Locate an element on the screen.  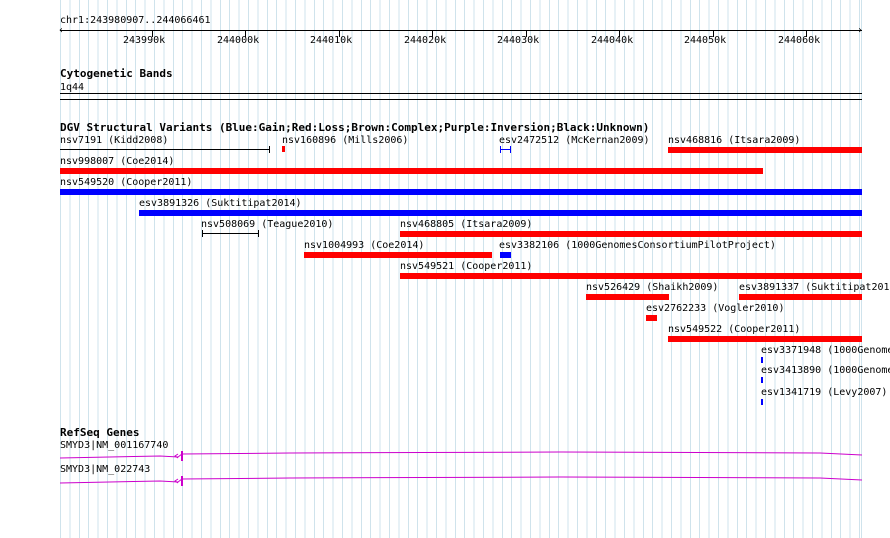
variant-label: esv3413890 (1000Genome is located at coordinates (825, 370).